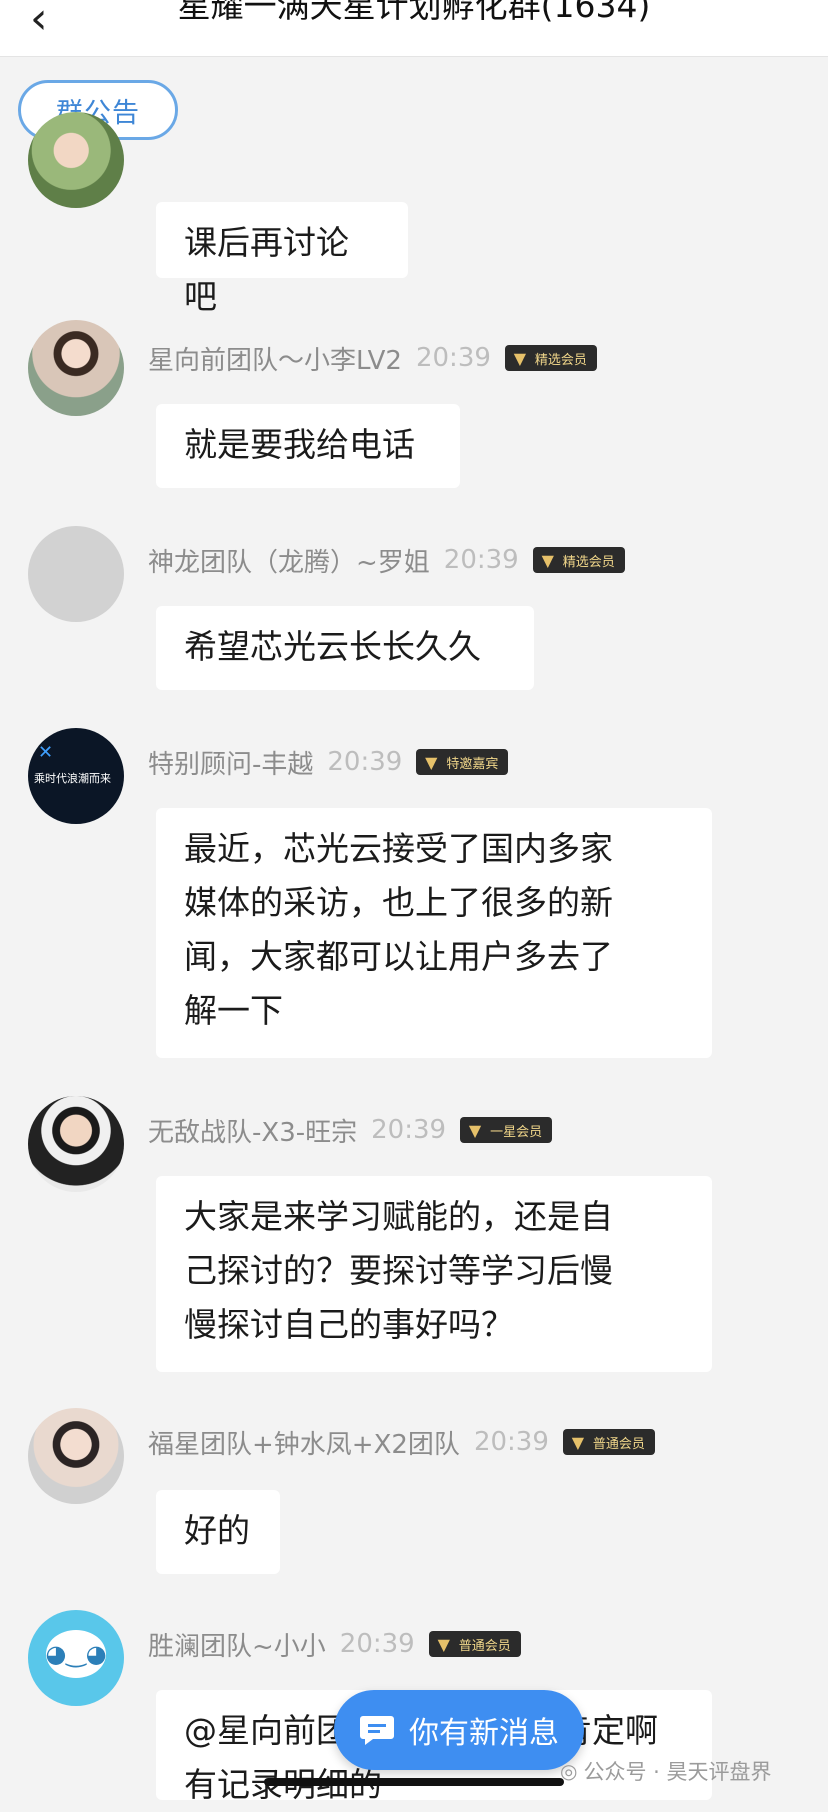 The height and width of the screenshot is (1812, 828). What do you see at coordinates (237, 1646) in the screenshot?
I see `sender-name: 胜澜团队~小小` at bounding box center [237, 1646].